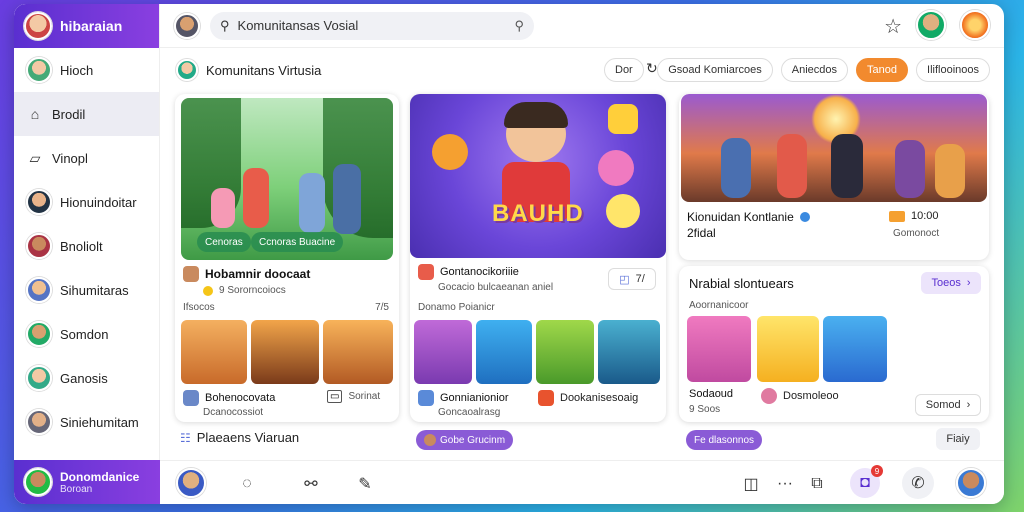 The height and width of the screenshot is (512, 1024). I want to click on card3-title-row: Kionuidan Kontlanie, so click(748, 217).